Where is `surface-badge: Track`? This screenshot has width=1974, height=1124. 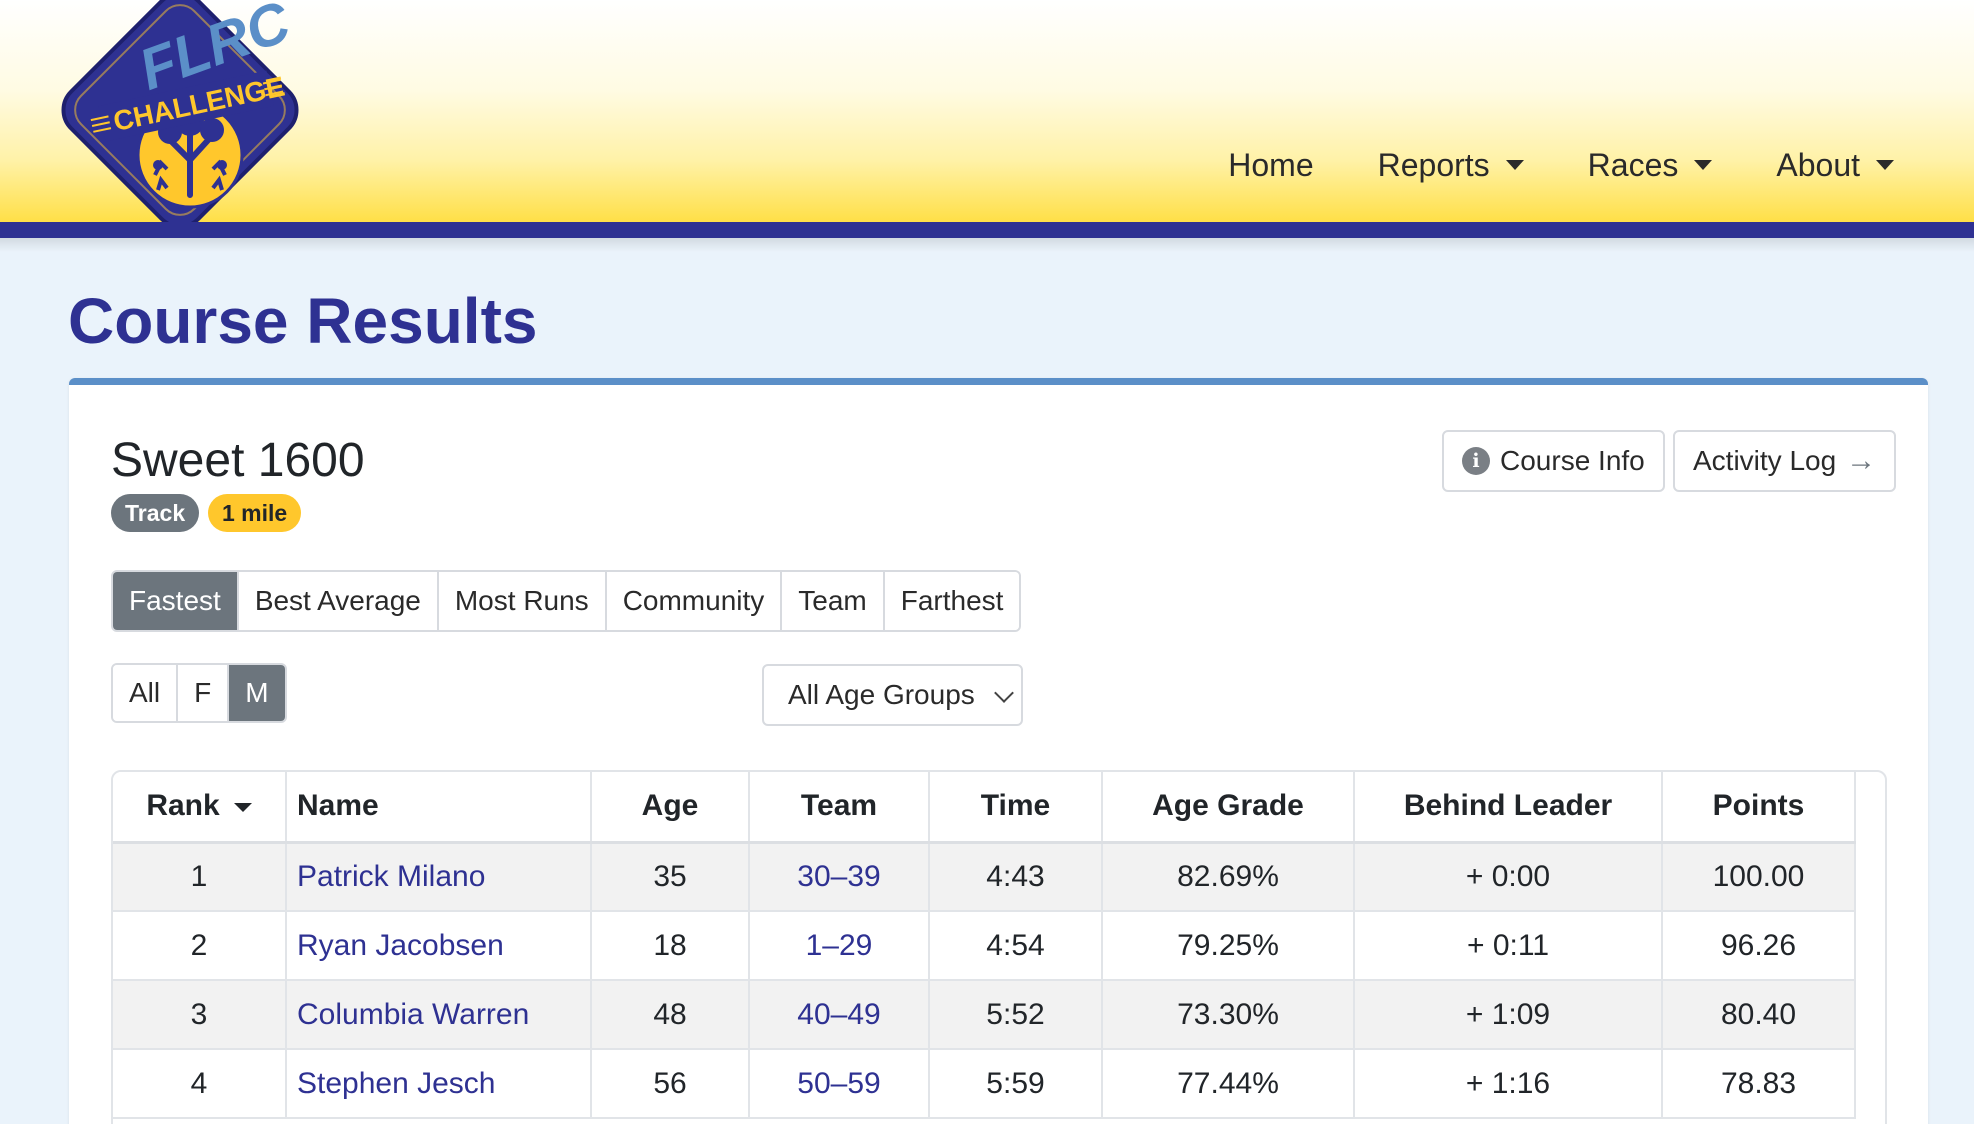 surface-badge: Track is located at coordinates (155, 513).